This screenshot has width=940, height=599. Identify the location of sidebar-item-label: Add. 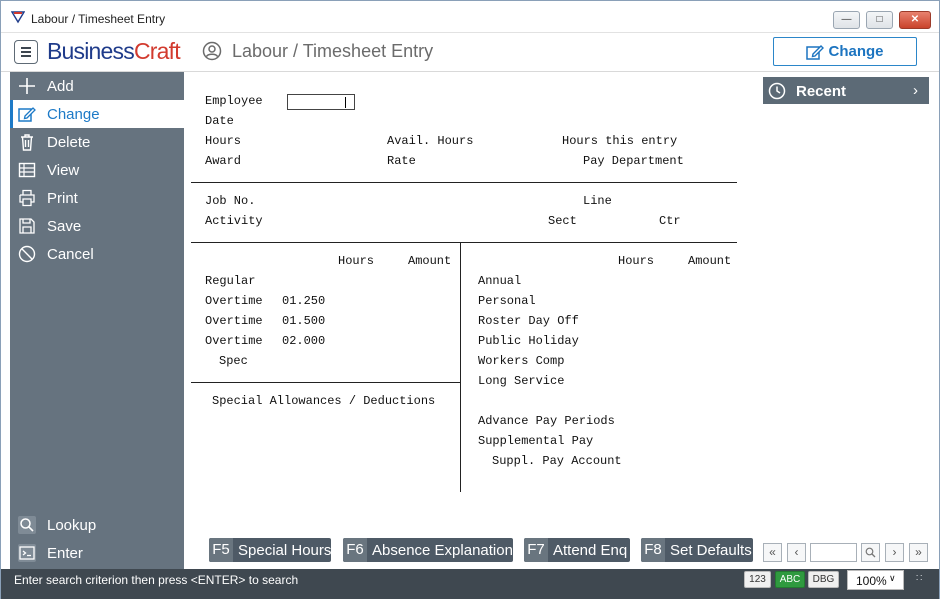
(60, 86).